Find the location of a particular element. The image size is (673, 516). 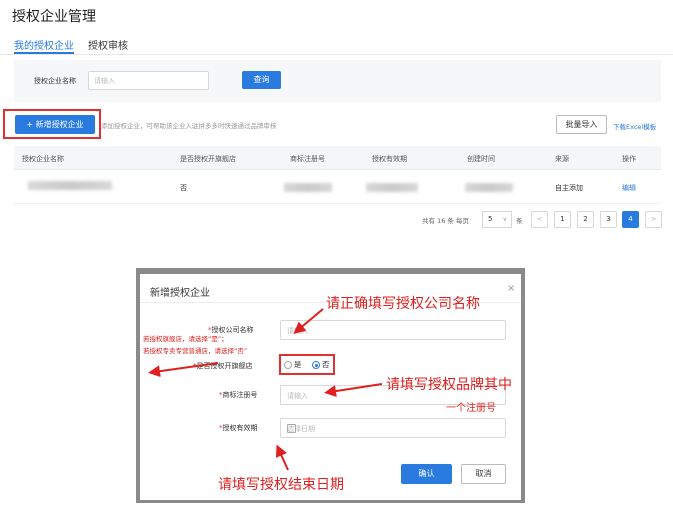

filter-company-label: 授权企业名称 is located at coordinates (55, 81).